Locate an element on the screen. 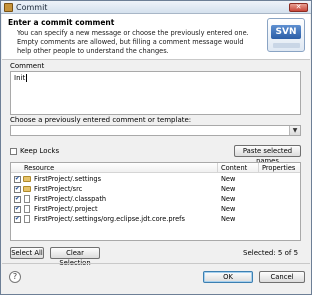 The height and width of the screenshot is (295, 320). column-header-content: Content is located at coordinates (234, 168).